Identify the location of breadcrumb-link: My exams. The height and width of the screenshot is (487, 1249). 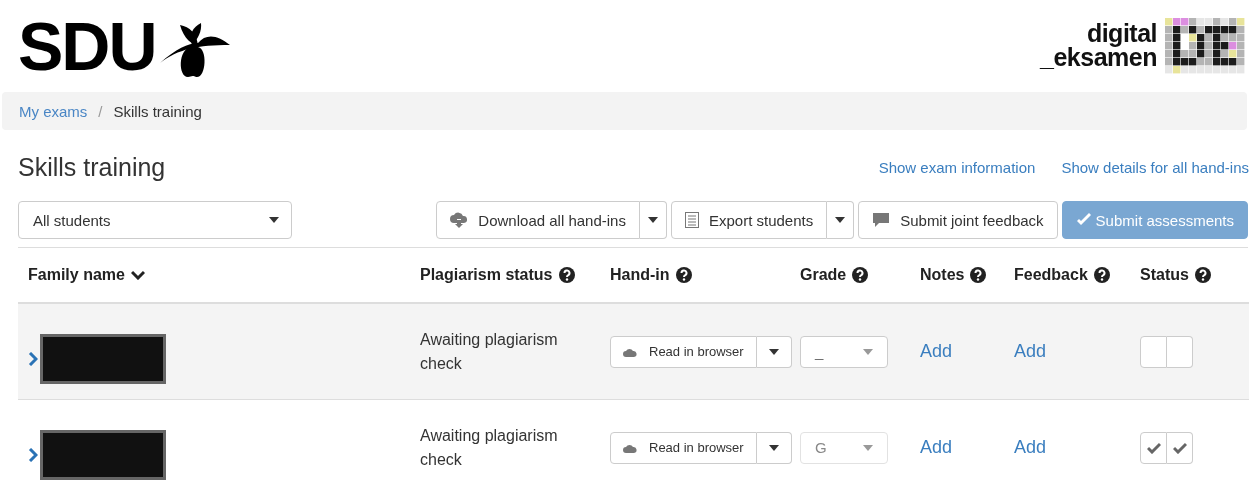
(53, 111).